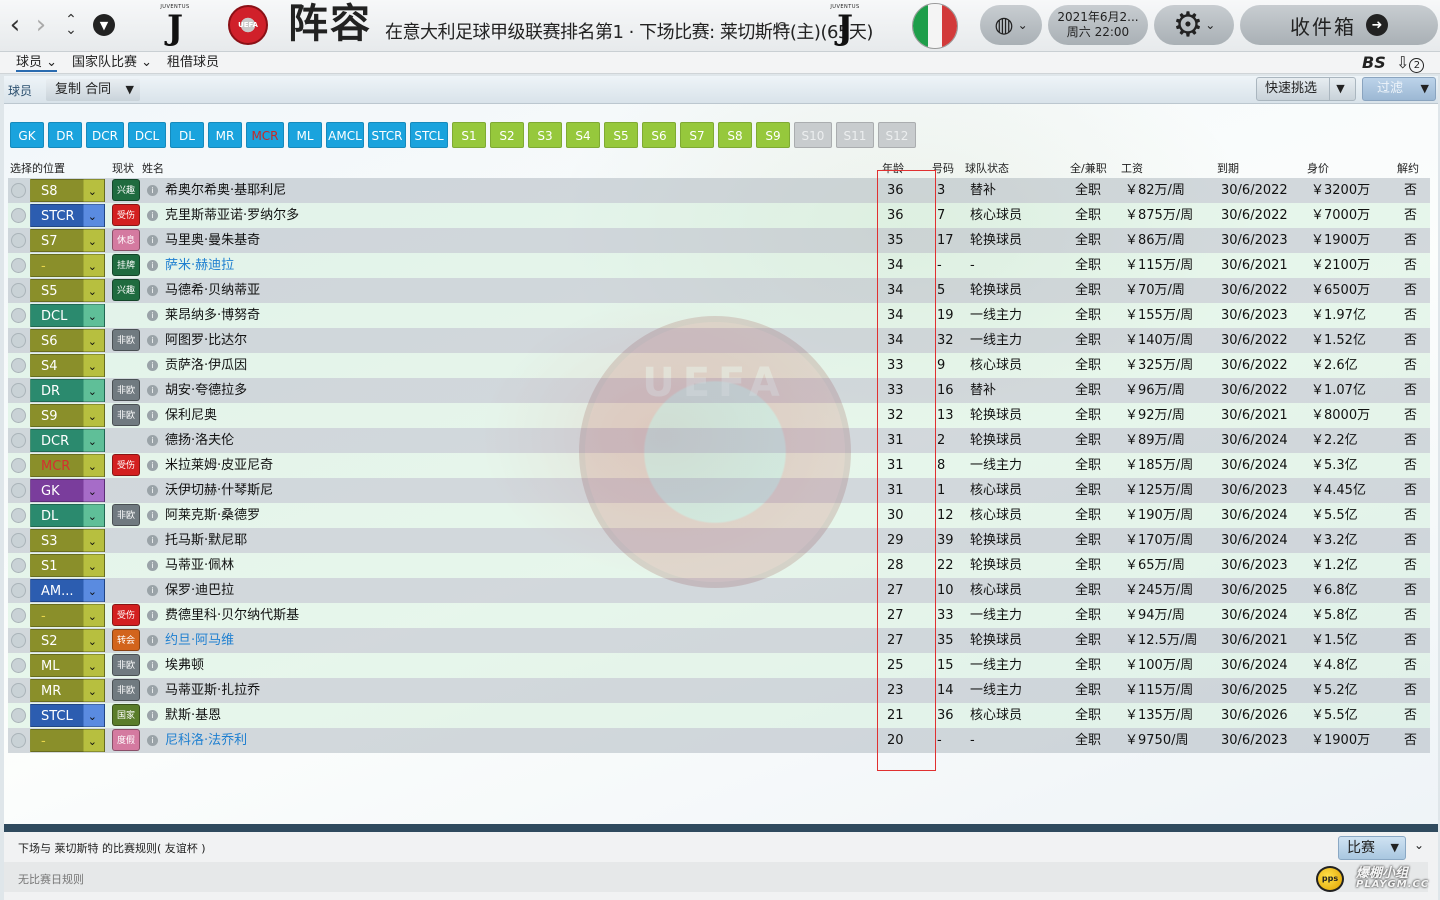  I want to click on position-button-s9: S9, so click(773, 135).